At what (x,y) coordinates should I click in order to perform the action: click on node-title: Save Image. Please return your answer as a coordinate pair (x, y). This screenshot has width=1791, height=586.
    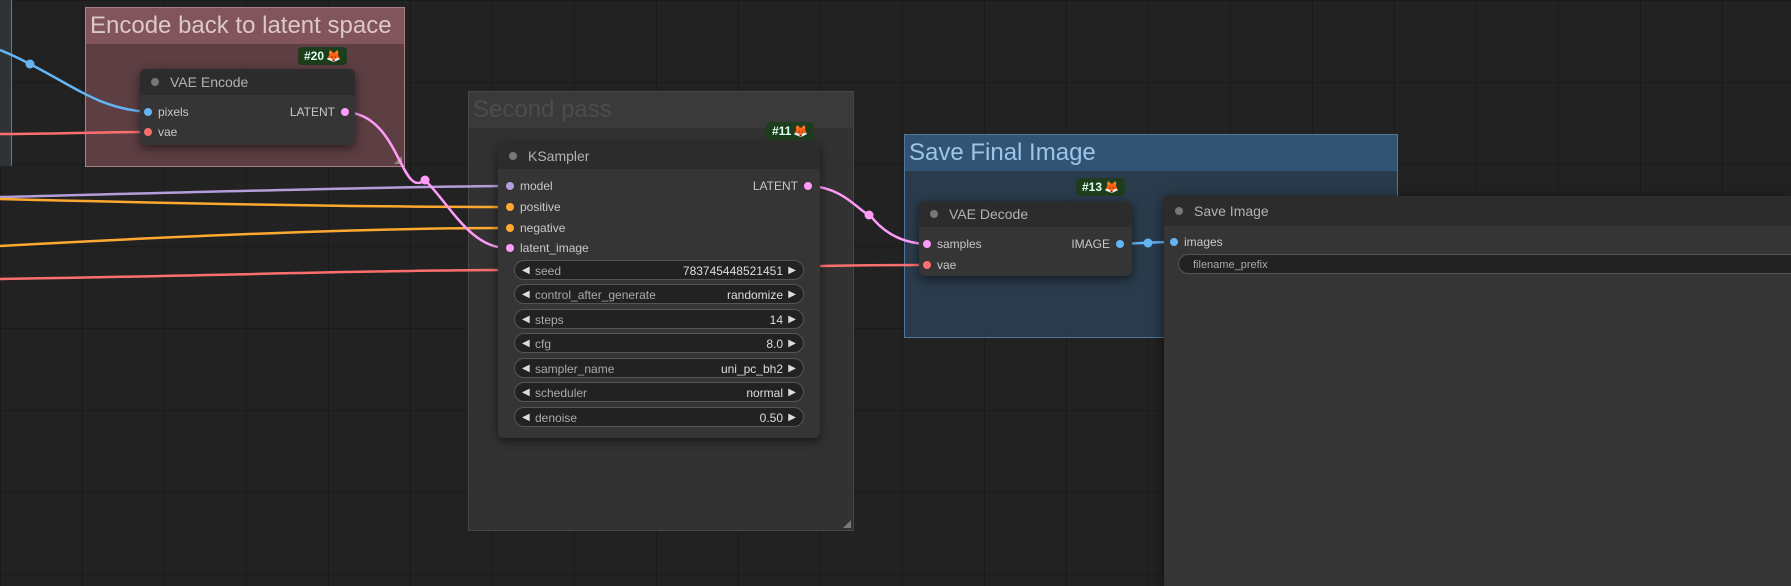
    Looking at the image, I should click on (1231, 211).